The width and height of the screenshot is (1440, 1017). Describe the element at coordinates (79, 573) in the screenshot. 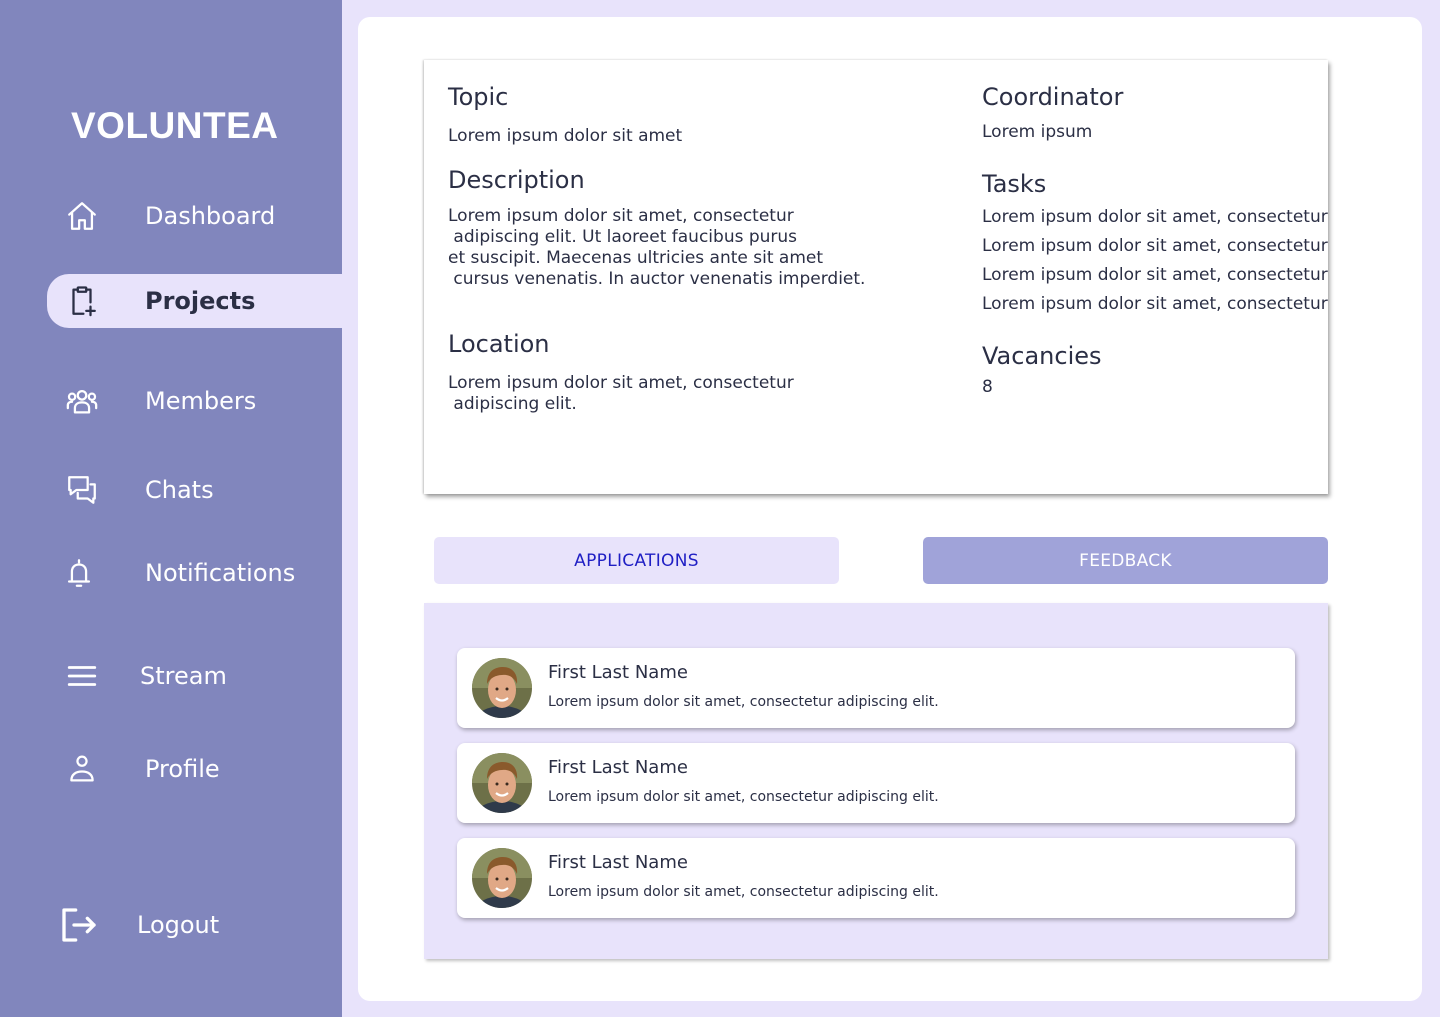

I see `bell-icon` at that location.